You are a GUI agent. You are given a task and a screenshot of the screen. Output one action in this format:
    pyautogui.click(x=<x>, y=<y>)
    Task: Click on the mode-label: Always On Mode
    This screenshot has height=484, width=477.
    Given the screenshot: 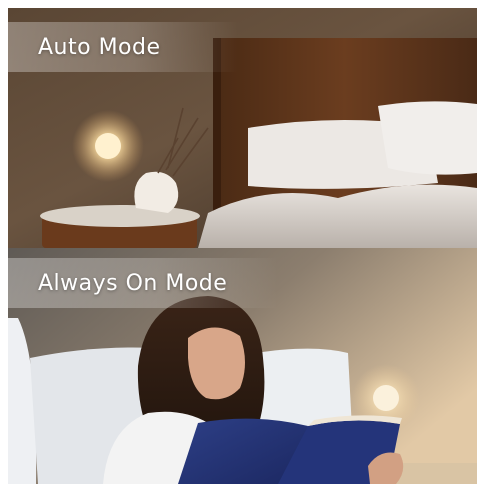 What is the action you would take?
    pyautogui.click(x=133, y=283)
    